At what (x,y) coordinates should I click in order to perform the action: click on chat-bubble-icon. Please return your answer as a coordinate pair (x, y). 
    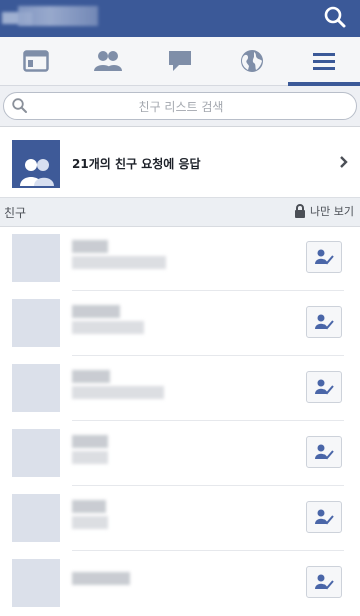
    Looking at the image, I should click on (180, 61).